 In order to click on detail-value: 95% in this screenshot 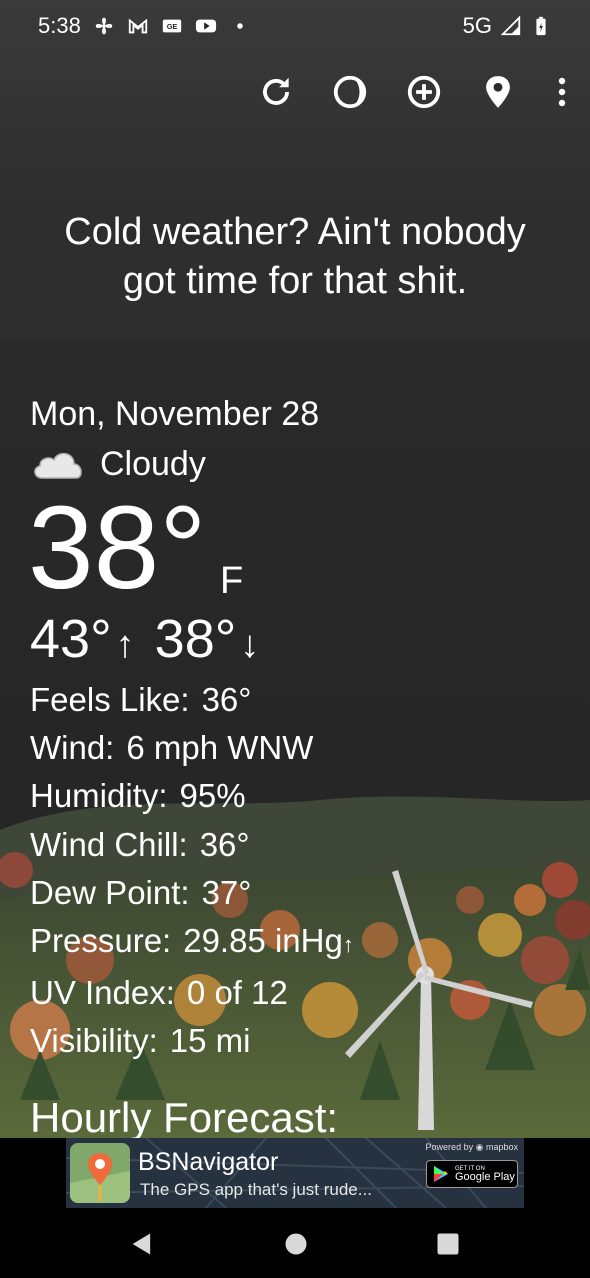, I will do `click(212, 796)`.